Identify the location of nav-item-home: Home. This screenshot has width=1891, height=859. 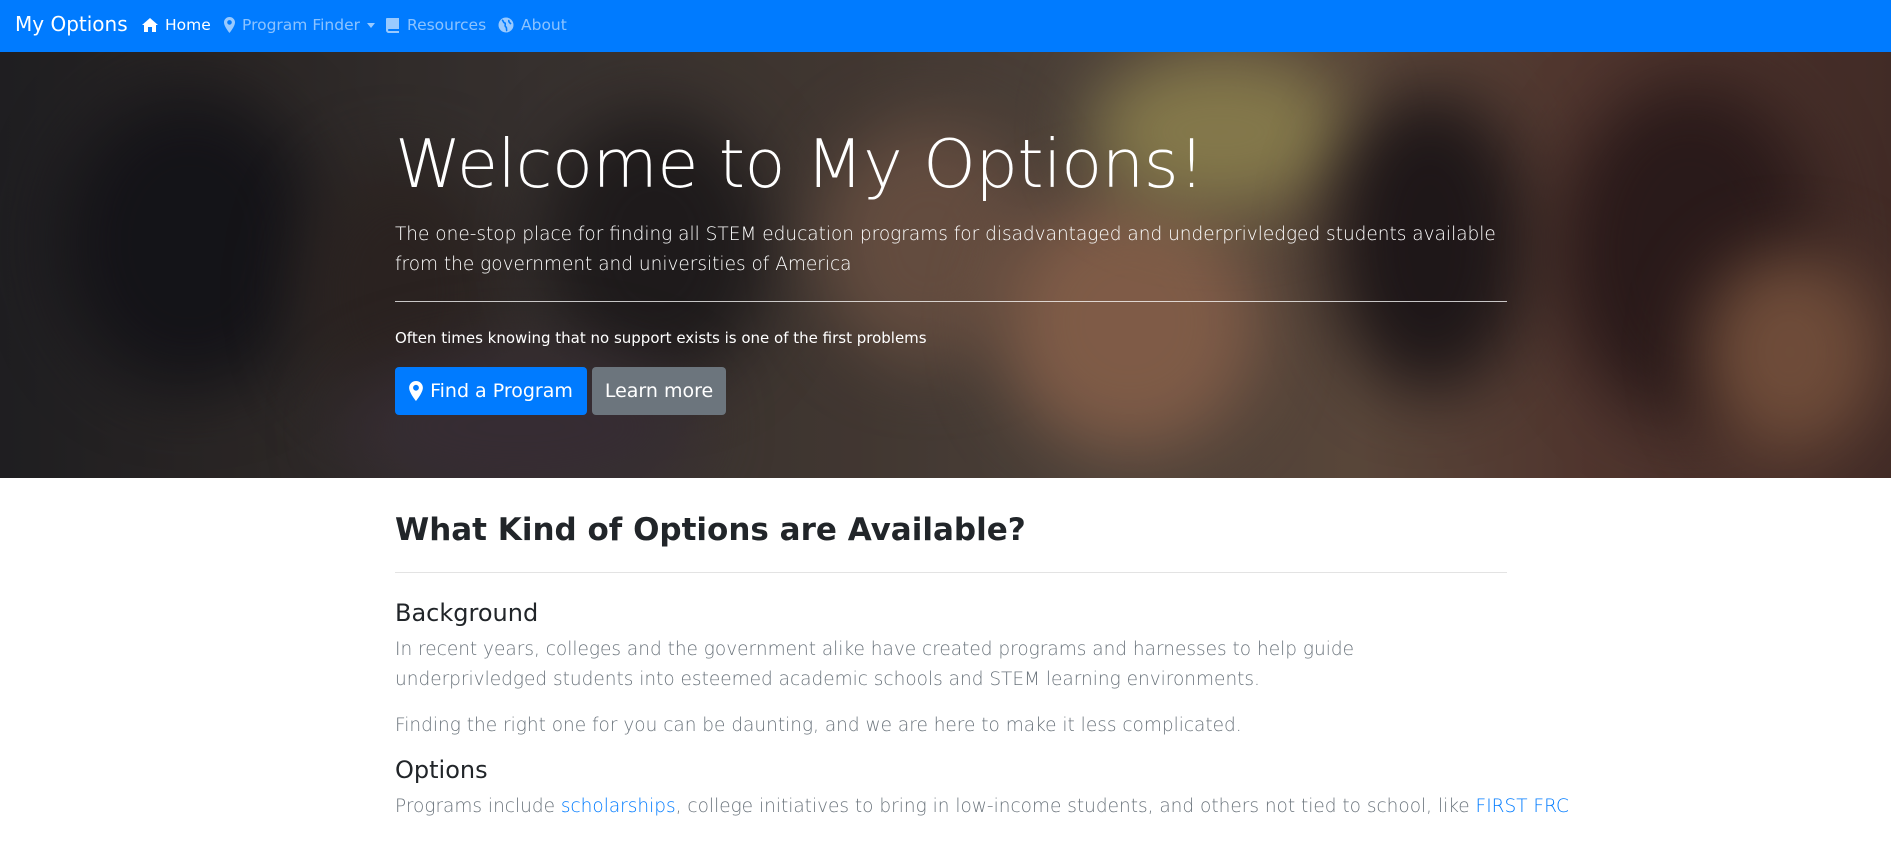
(176, 25).